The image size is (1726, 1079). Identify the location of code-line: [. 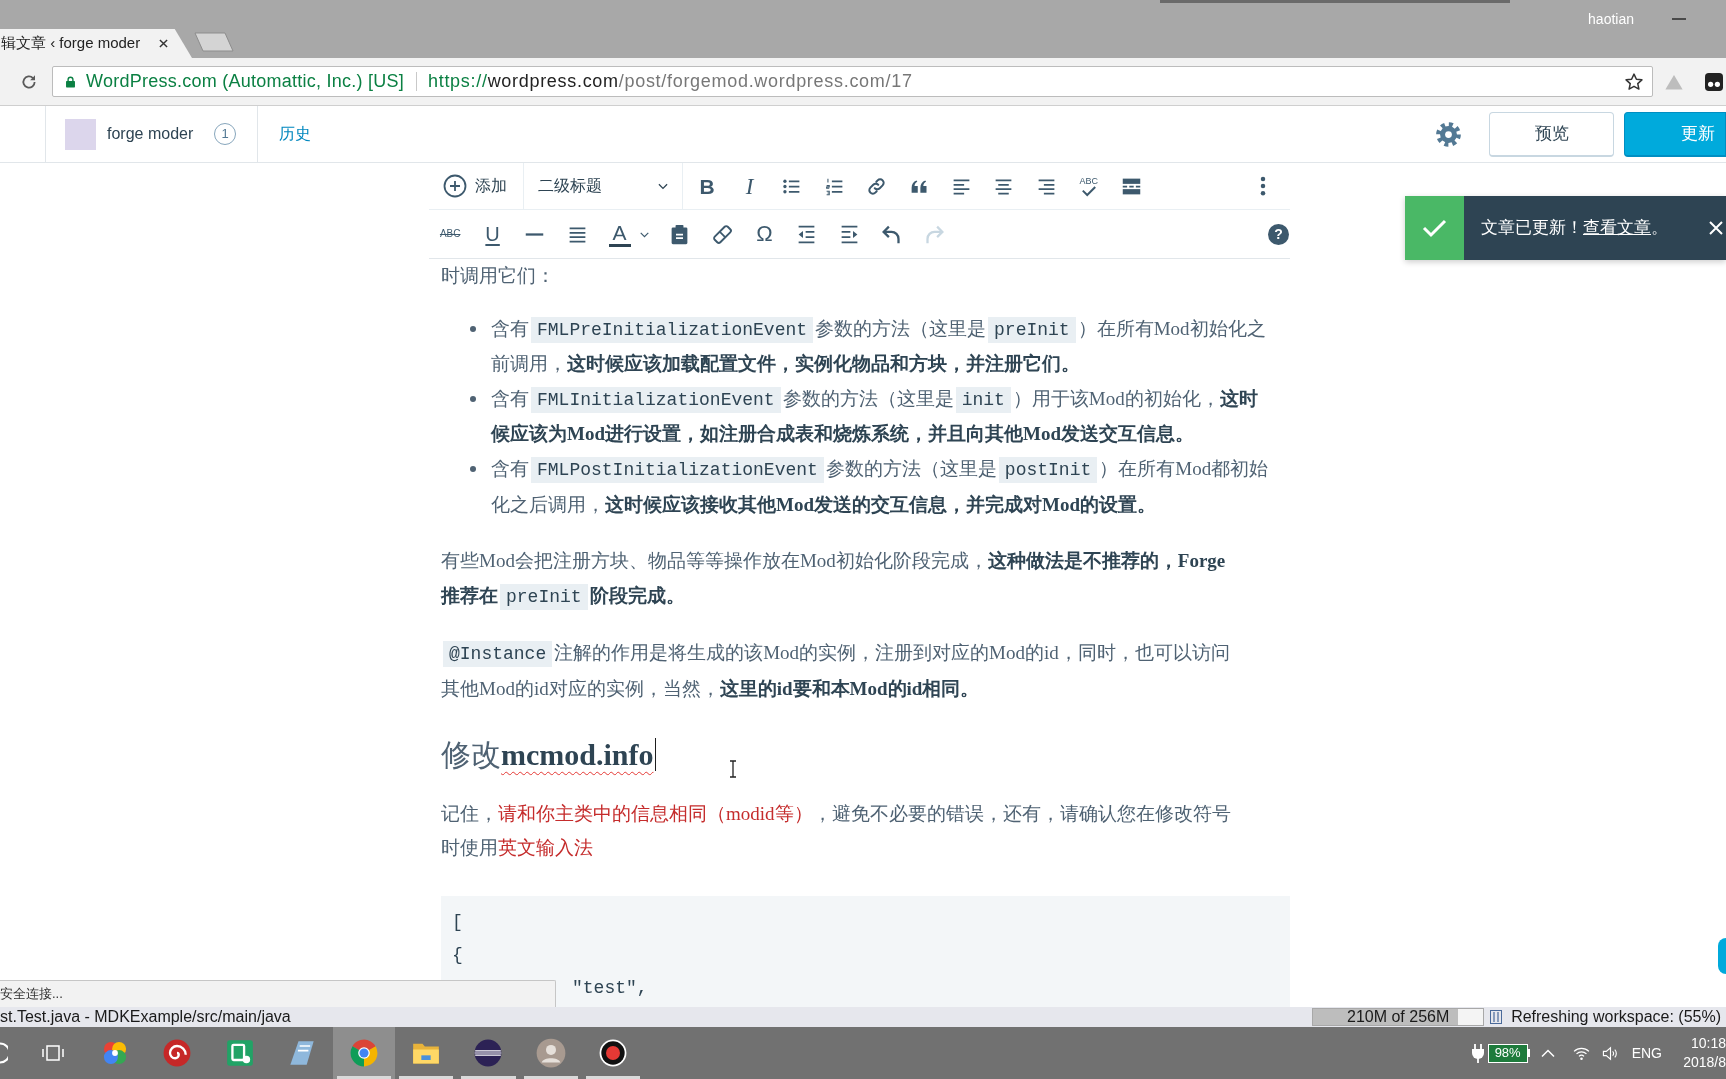
(457, 922).